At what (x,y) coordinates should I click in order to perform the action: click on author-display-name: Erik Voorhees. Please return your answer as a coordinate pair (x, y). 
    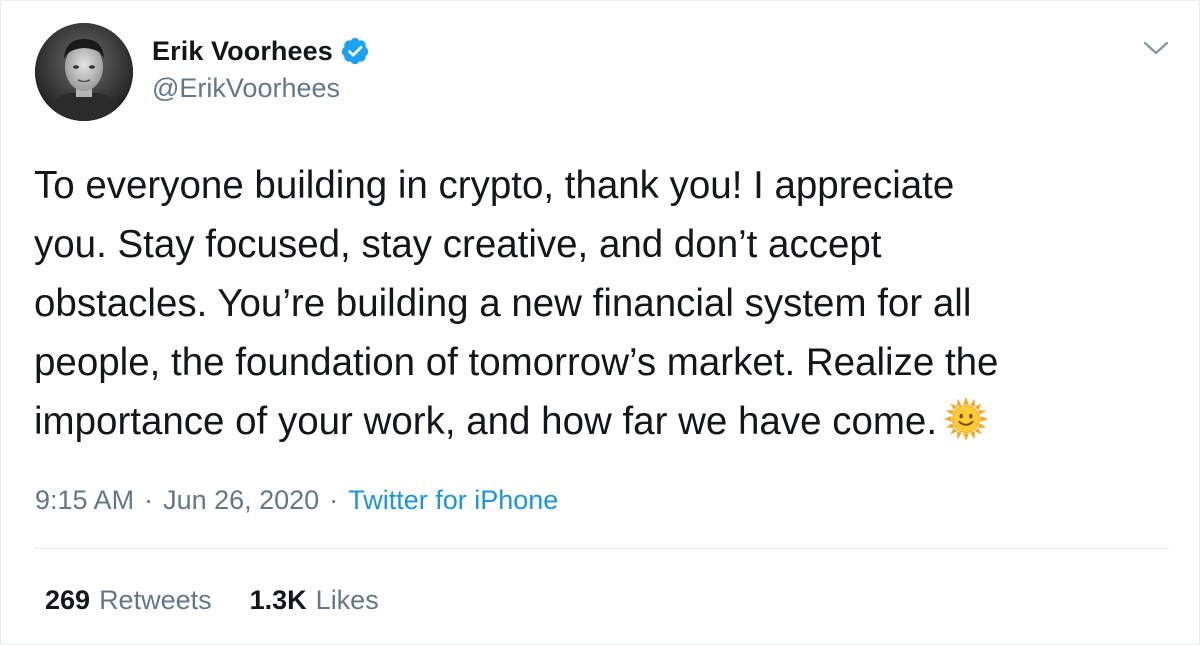
    Looking at the image, I should click on (242, 51).